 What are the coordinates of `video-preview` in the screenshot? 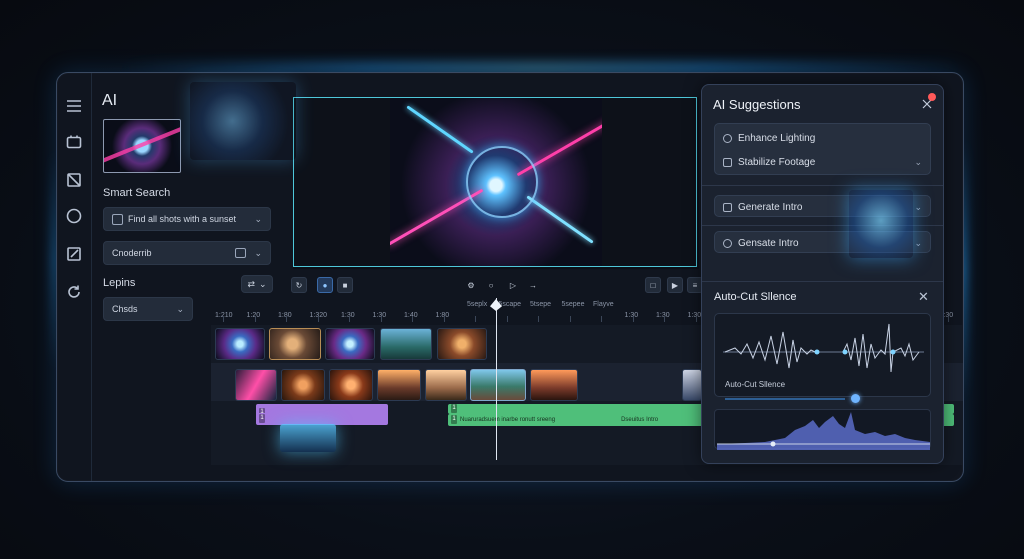 It's located at (495, 182).